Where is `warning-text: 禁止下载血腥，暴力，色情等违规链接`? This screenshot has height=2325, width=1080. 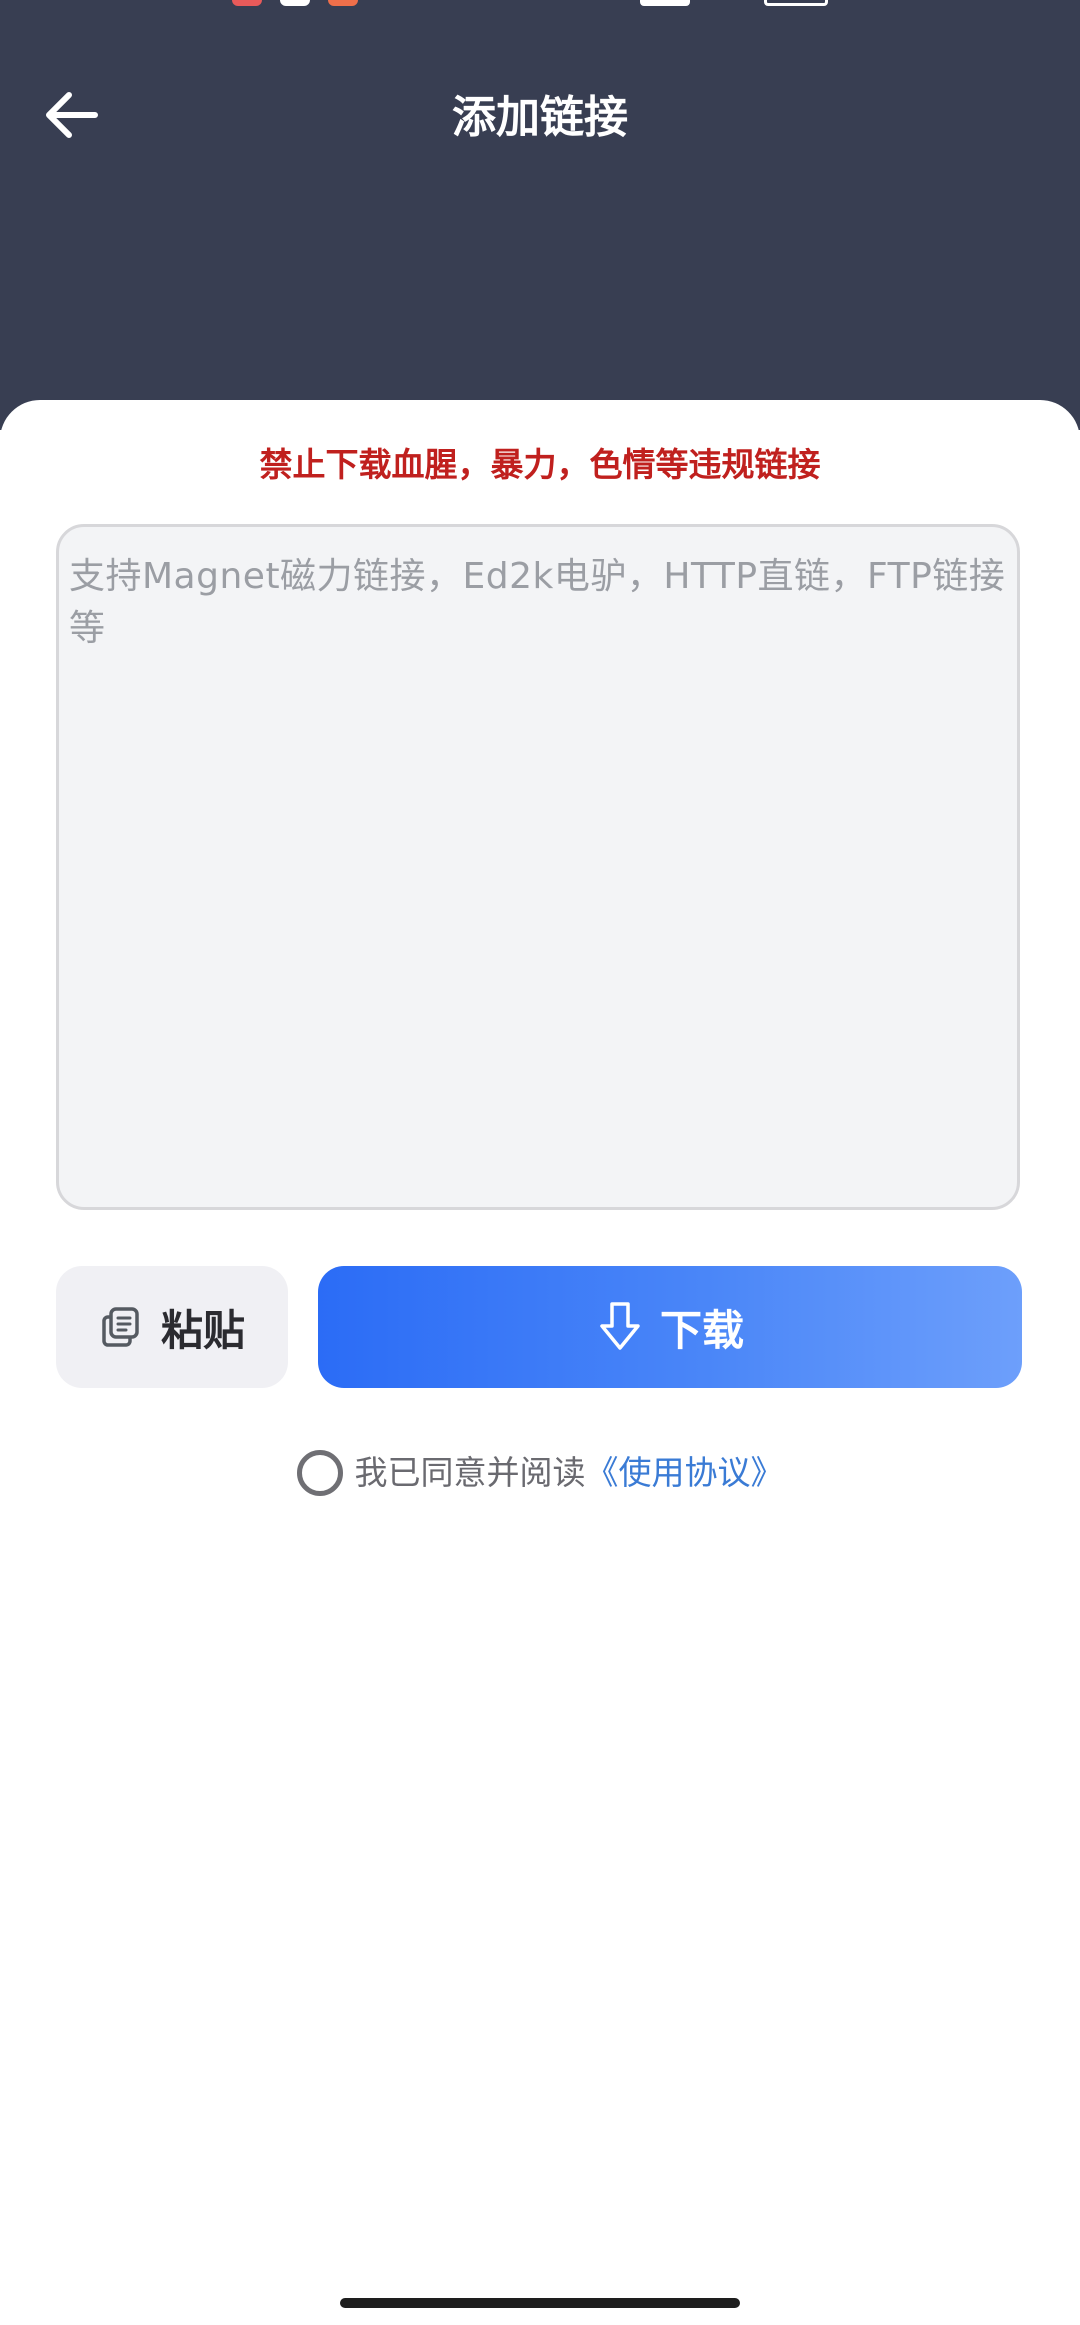 warning-text: 禁止下载血腥，暴力，色情等违规链接 is located at coordinates (540, 464).